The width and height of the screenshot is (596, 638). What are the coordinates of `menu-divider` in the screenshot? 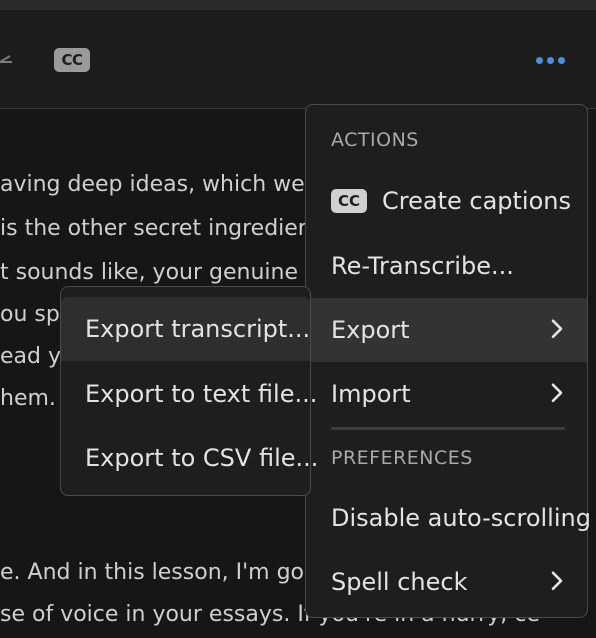 It's located at (448, 428).